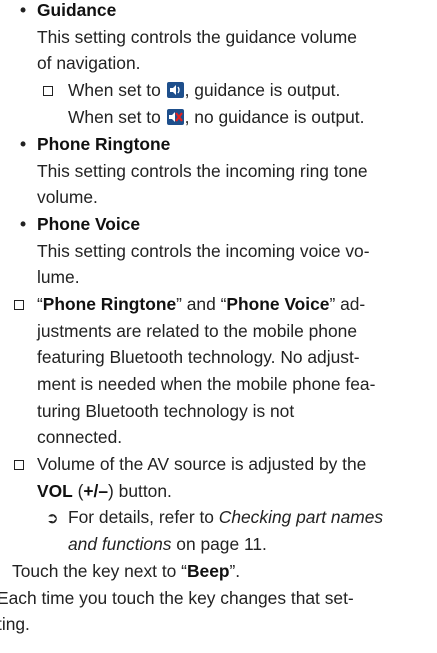 The height and width of the screenshot is (653, 437). Describe the element at coordinates (77, 10) in the screenshot. I see `guidance-heading: Guidance` at that location.